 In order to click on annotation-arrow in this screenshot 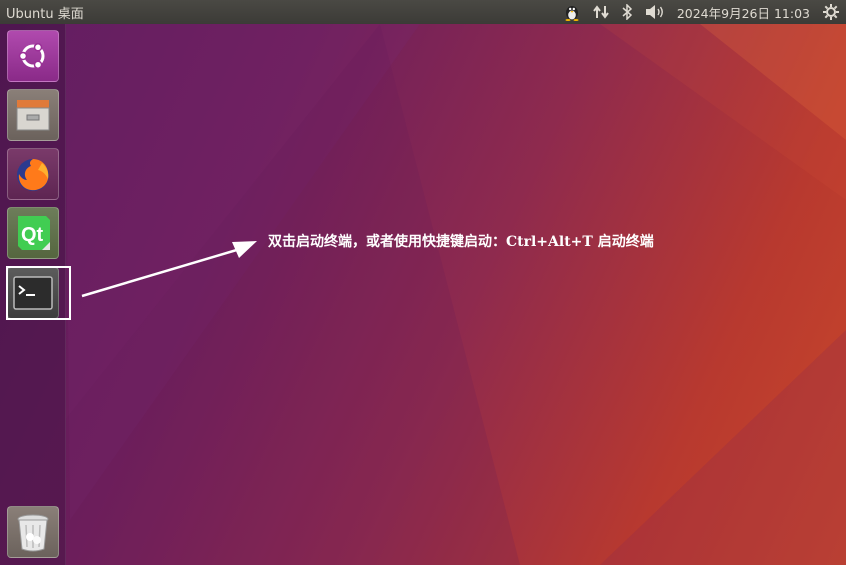, I will do `click(169, 269)`.